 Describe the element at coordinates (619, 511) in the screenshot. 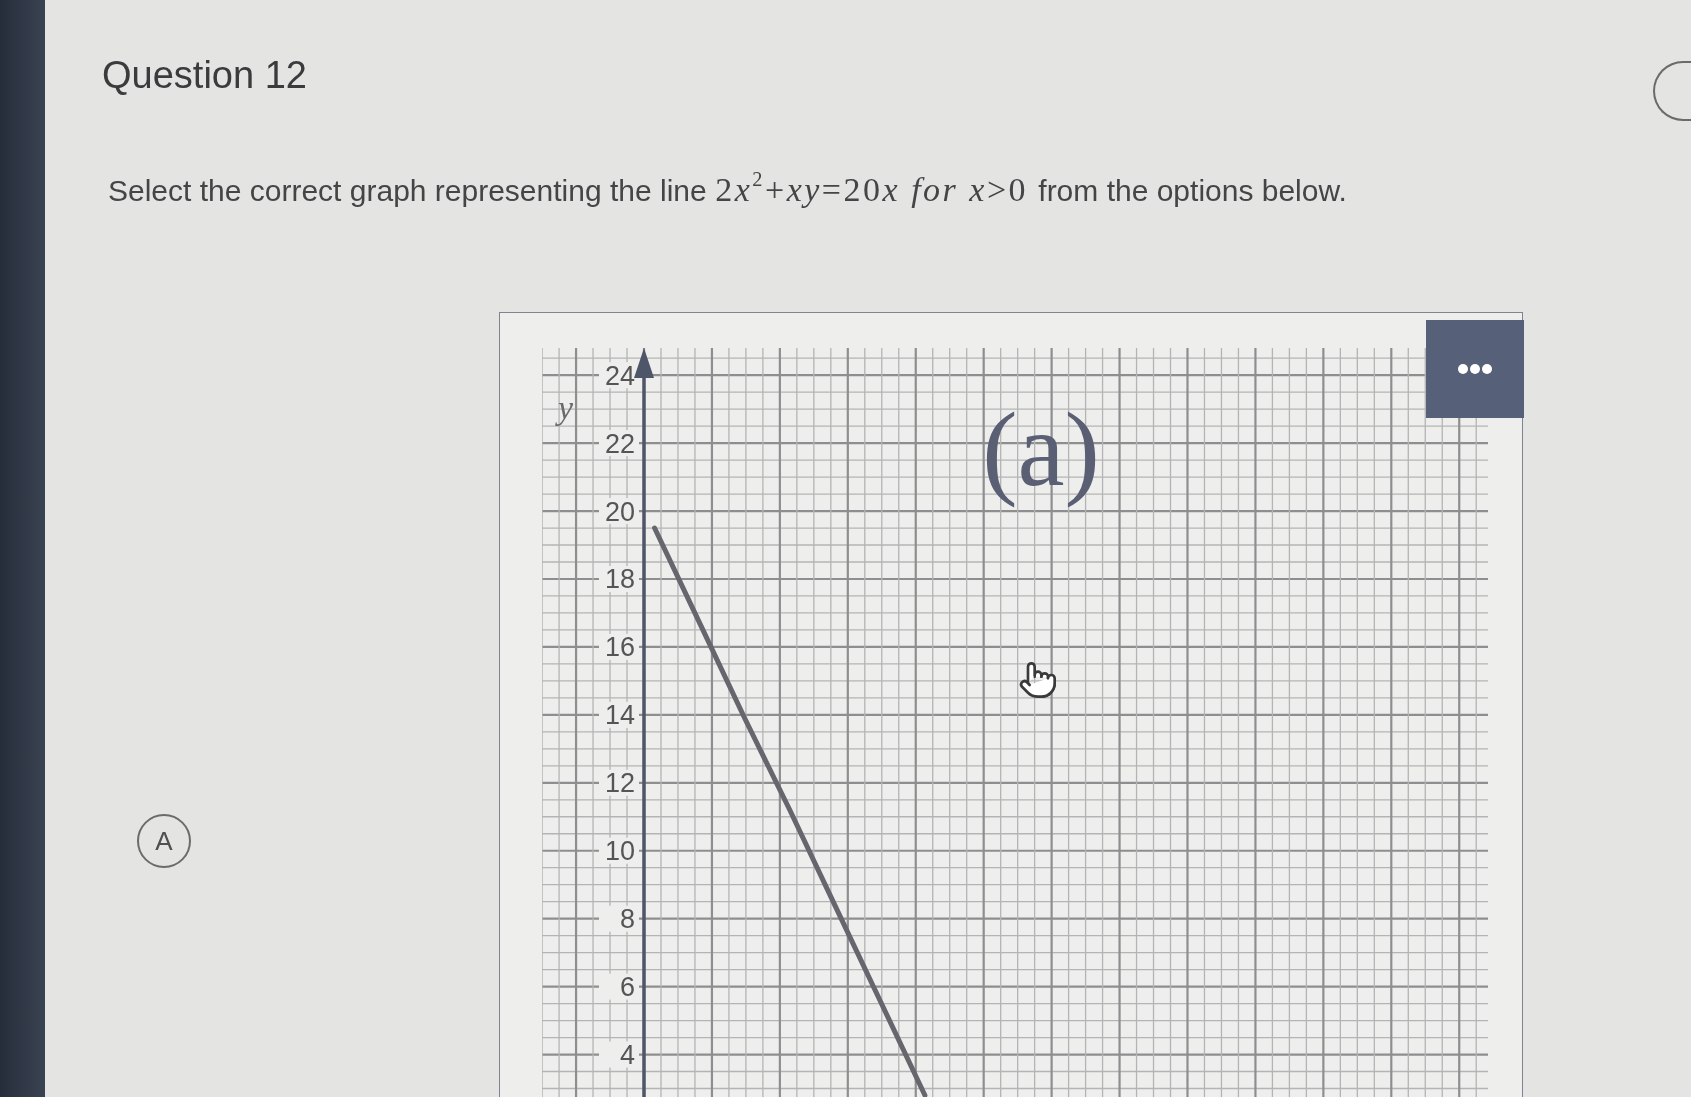

I see `axis-tick-label: 20` at that location.